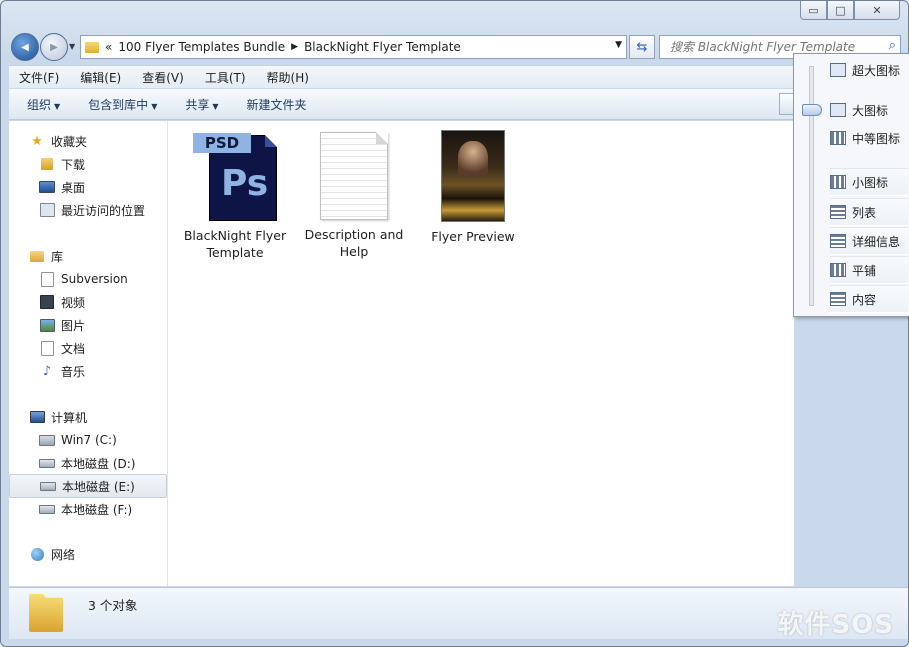 This screenshot has width=909, height=647. I want to click on sidebar-item-label: Subversion, so click(94, 279).